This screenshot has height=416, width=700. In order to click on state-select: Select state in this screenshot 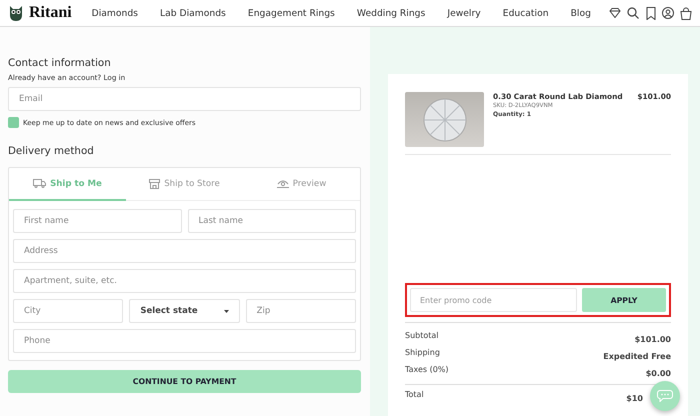, I will do `click(184, 311)`.